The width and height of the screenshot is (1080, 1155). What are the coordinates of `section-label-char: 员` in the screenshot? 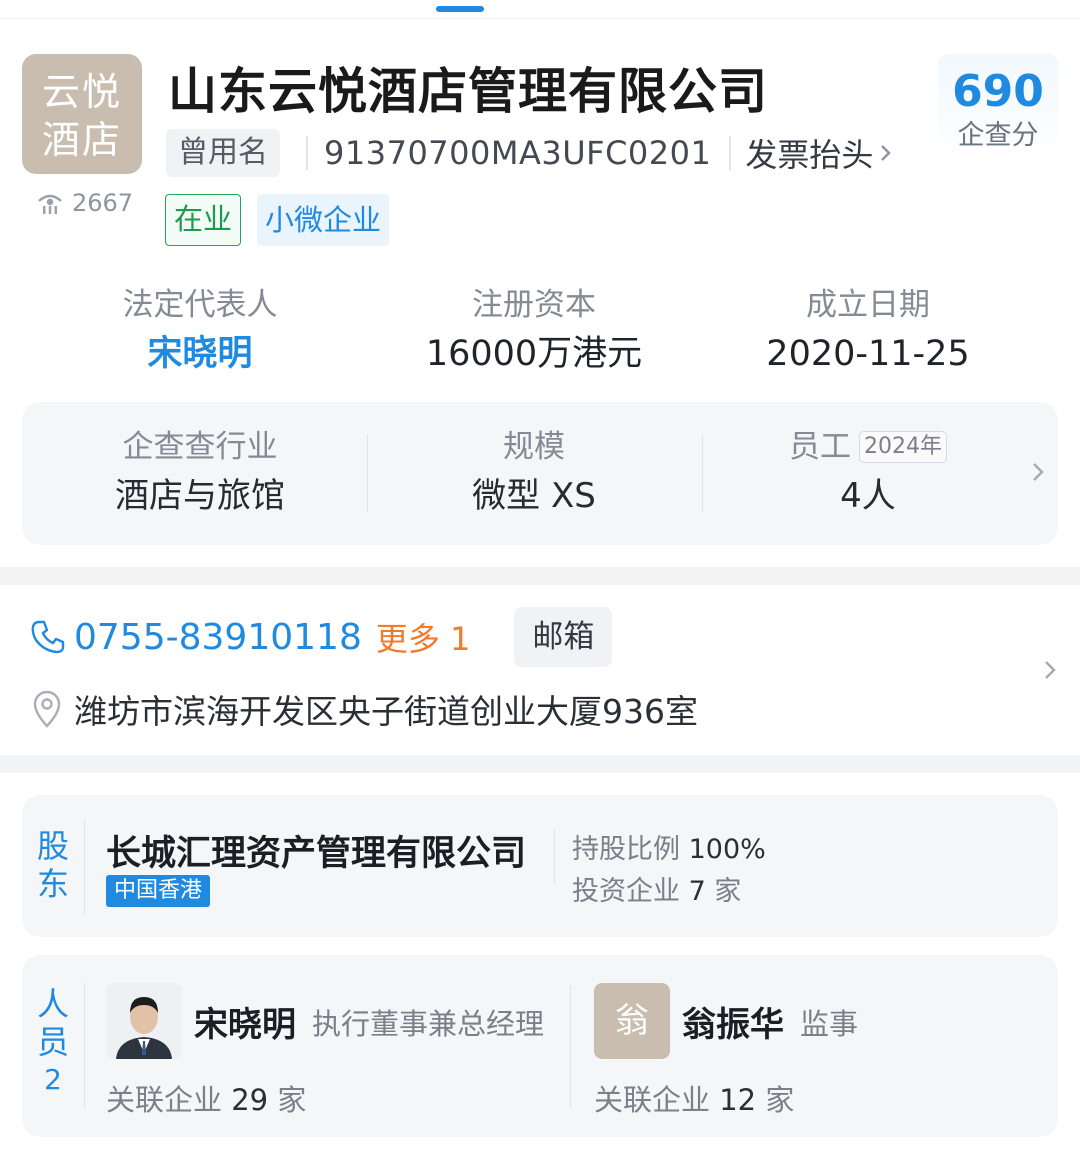 It's located at (52, 1042).